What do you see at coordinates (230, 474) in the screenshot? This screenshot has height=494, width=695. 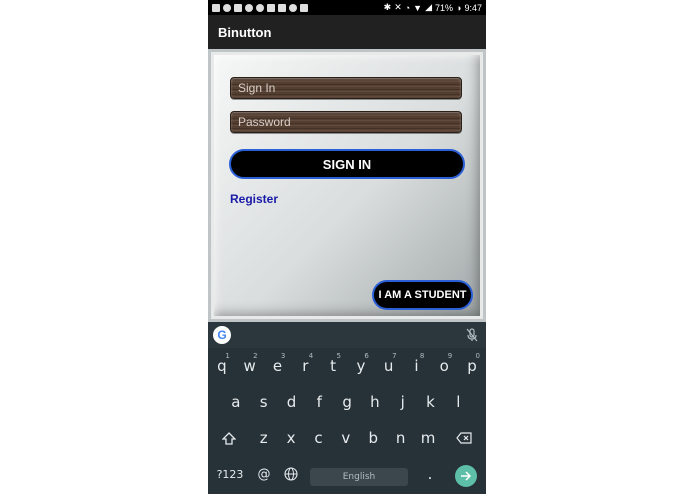 I see `symbols-key: ?123` at bounding box center [230, 474].